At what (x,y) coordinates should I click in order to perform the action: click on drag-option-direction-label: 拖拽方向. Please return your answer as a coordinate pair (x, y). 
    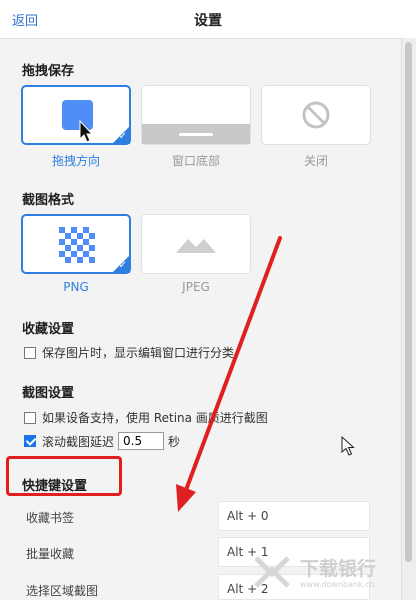
    Looking at the image, I should click on (75, 161).